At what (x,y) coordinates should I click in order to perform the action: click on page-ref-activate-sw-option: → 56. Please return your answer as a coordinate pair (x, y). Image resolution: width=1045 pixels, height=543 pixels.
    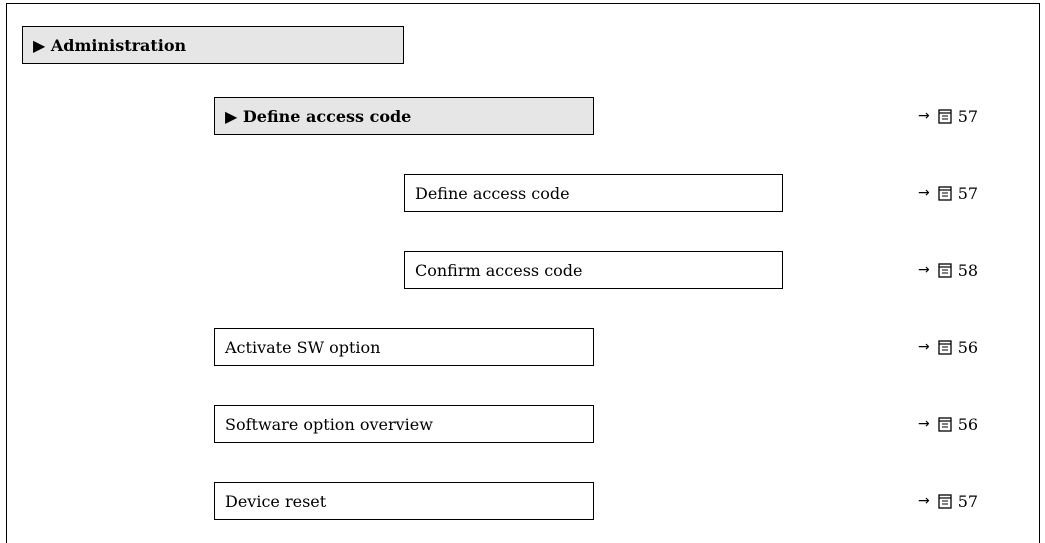
    Looking at the image, I should click on (948, 347).